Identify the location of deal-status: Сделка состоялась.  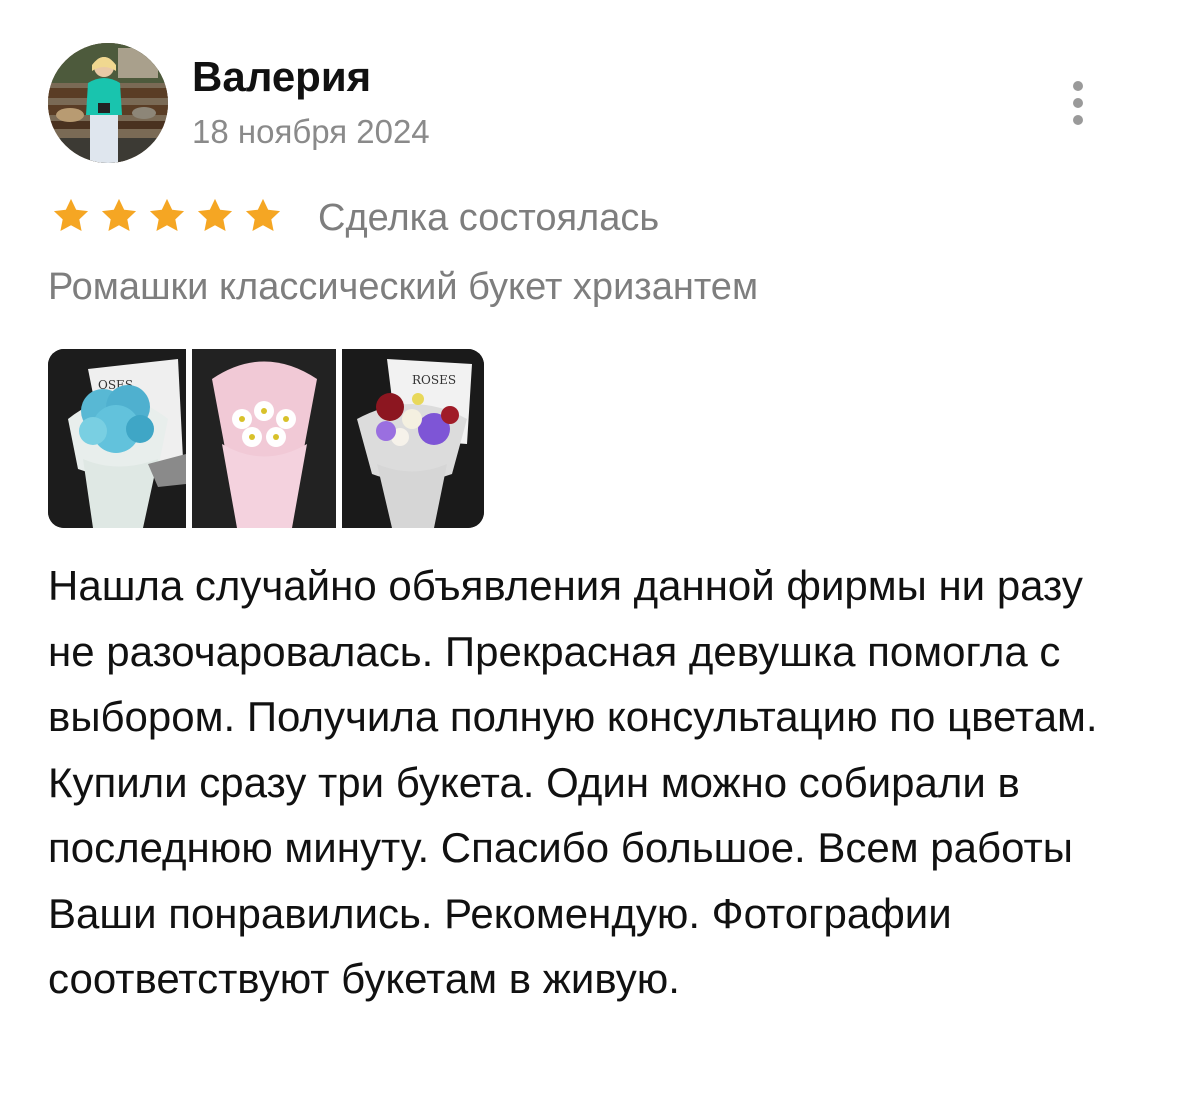
(489, 218).